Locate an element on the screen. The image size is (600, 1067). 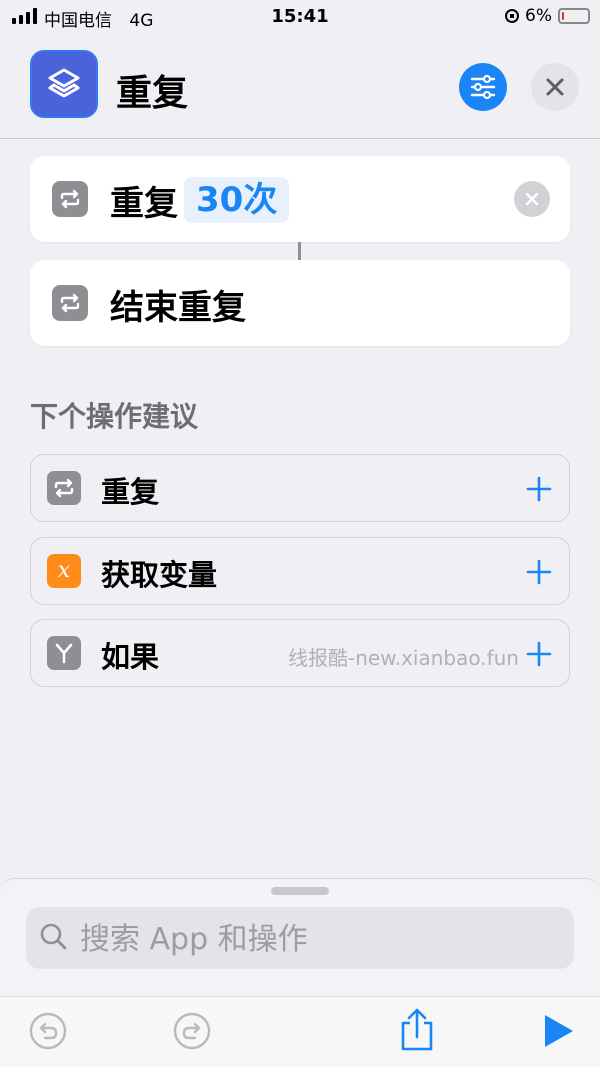
repeat-action-icon is located at coordinates (70, 199).